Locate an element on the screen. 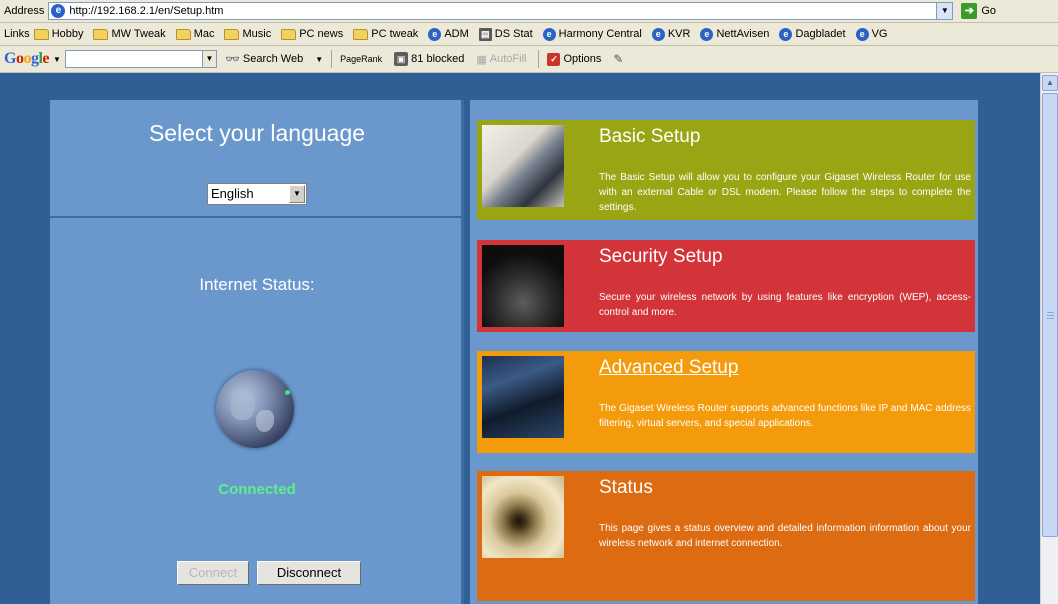 The width and height of the screenshot is (1058, 604). link-mac: Mac is located at coordinates (195, 34).